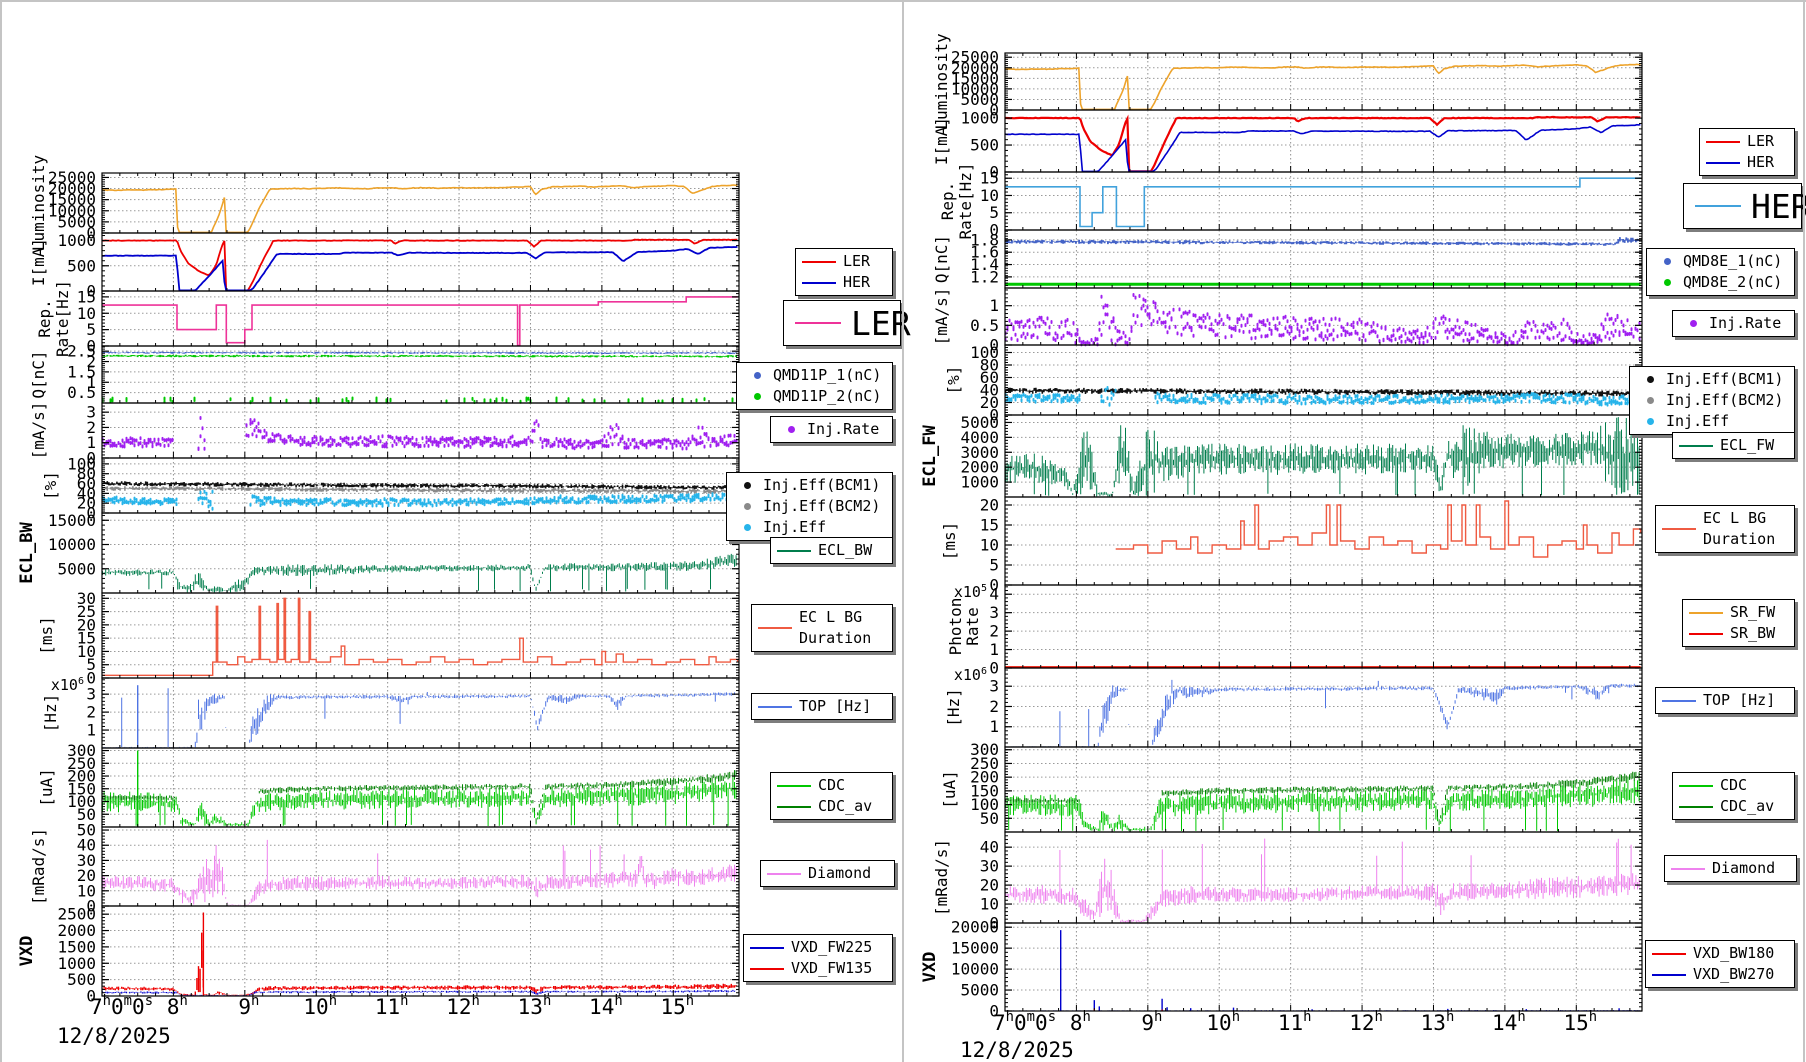 This screenshot has width=1806, height=1062. Describe the element at coordinates (27, 951) in the screenshot. I see `svg-text: VXD` at that location.